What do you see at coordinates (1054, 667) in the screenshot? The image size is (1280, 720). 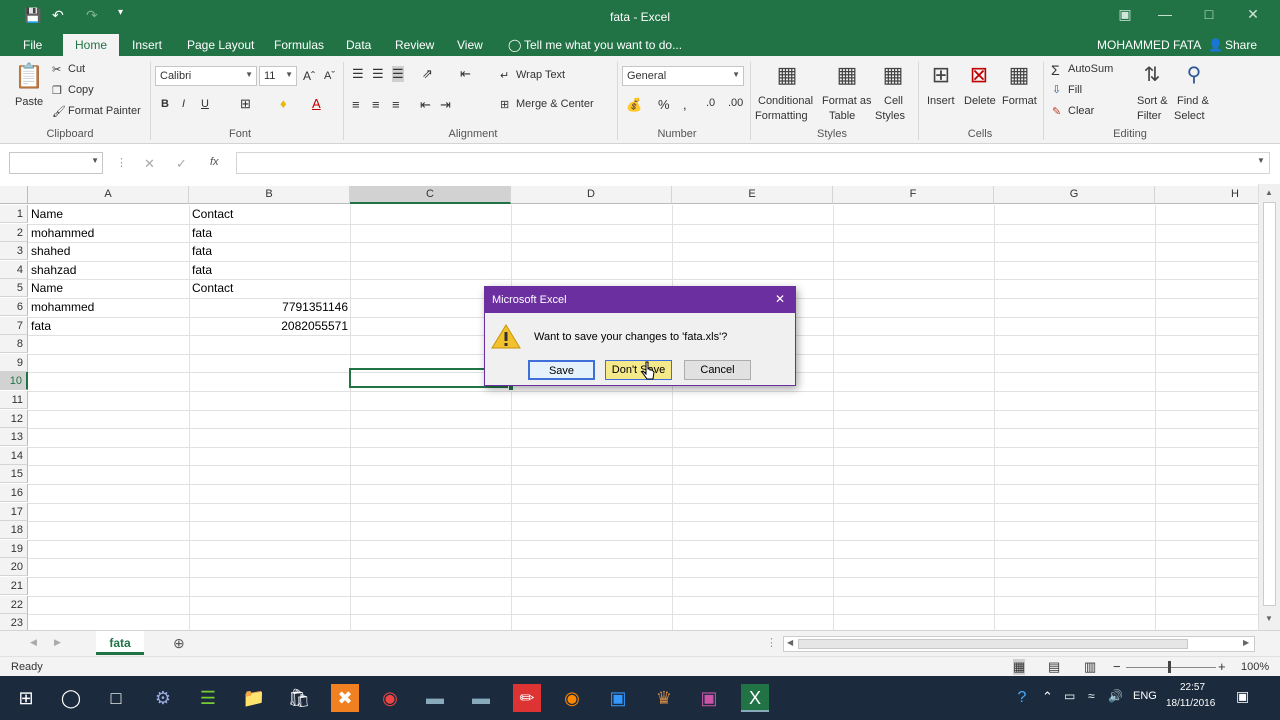 I see `page-layout-view-icon: ▤` at bounding box center [1054, 667].